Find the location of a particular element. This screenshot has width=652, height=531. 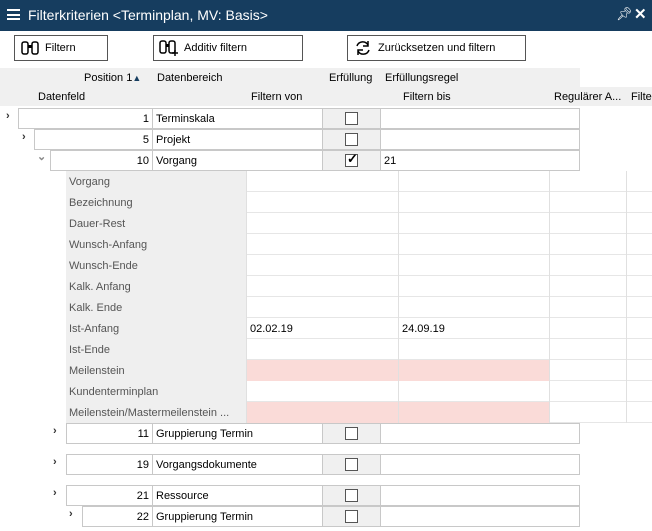

header-datenfeld: Datenfeld is located at coordinates (61, 97).